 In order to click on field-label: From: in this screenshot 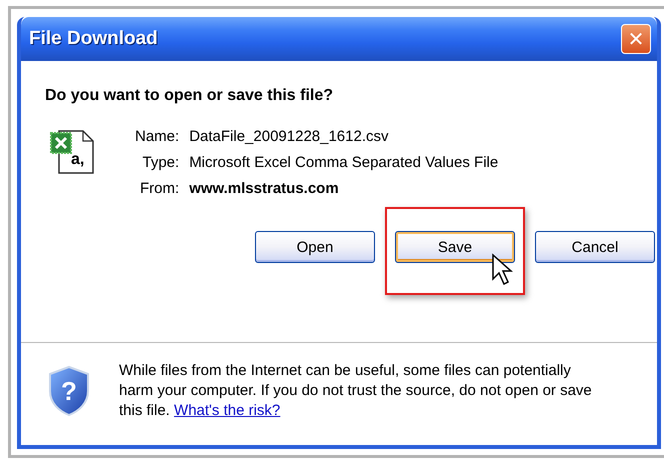, I will do `click(159, 188)`.